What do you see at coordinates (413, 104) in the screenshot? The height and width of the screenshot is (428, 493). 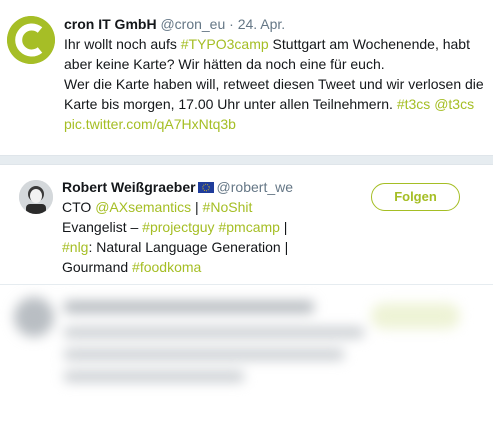 I see `hashtag-t3cs: #t3cs` at bounding box center [413, 104].